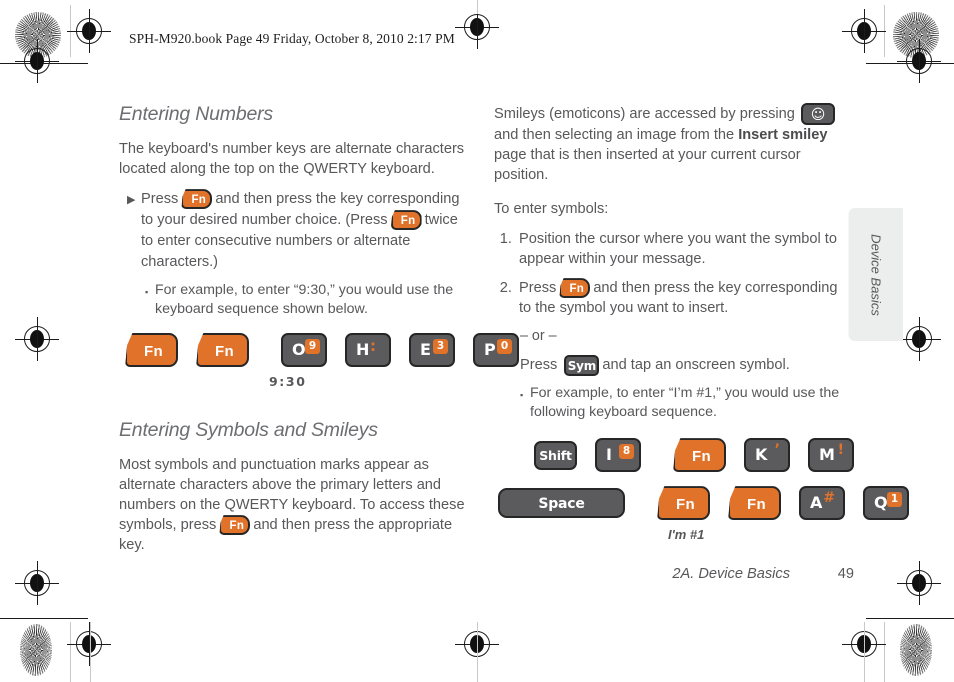 This screenshot has width=954, height=682. What do you see at coordinates (196, 114) in the screenshot?
I see `heading-entering-numbers: Entering Numbers` at bounding box center [196, 114].